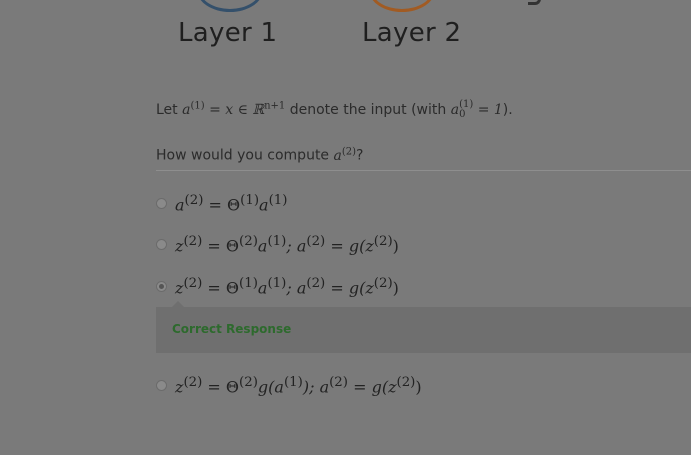  I want to click on opt2-p3: (2), so click(248, 241).